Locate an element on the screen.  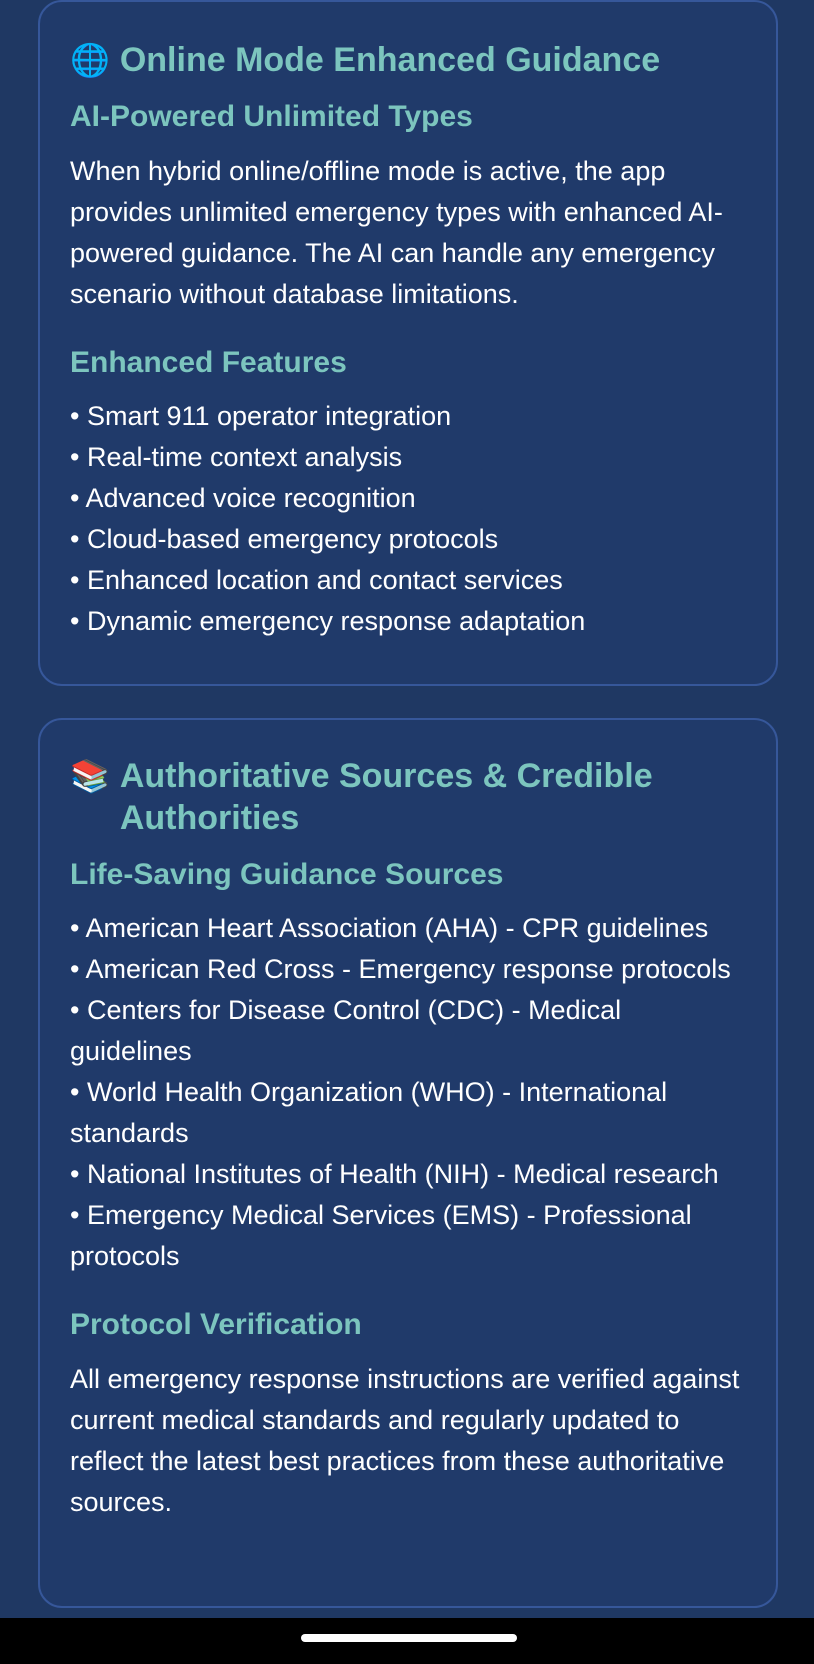
protocol-verification-section-title: Protocol Verification is located at coordinates (216, 1324).